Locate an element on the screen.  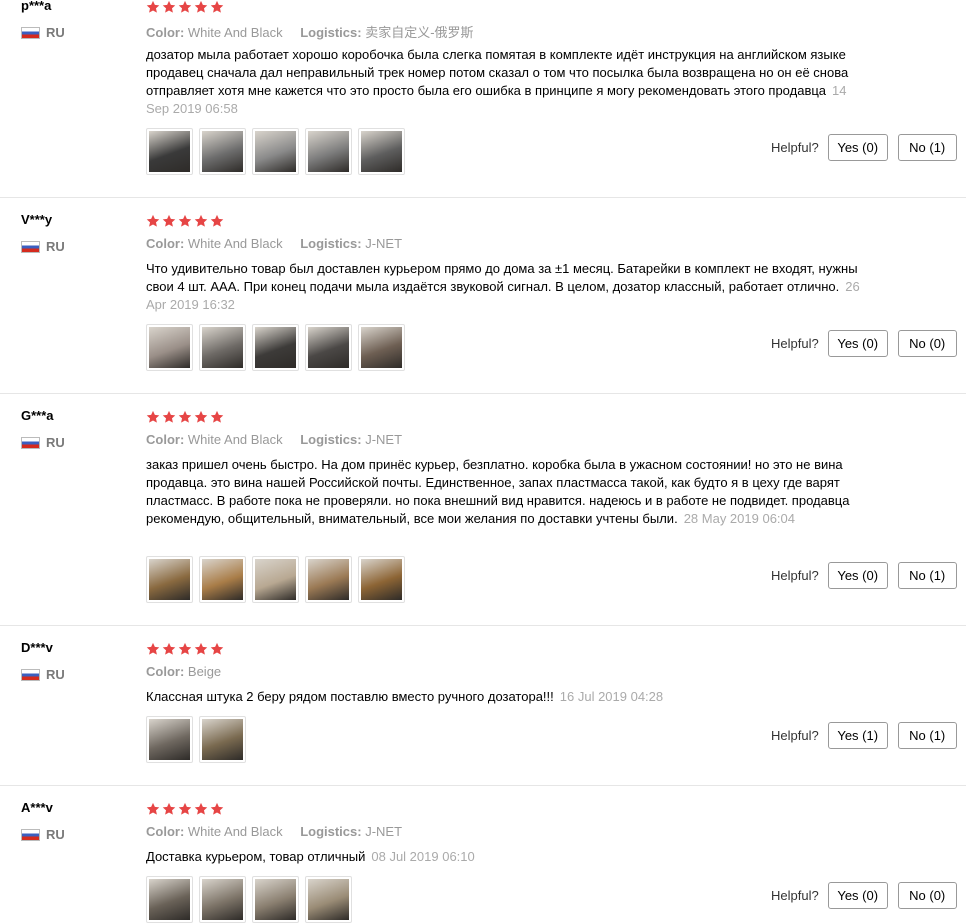
helpful-feedback: Helpful? Yes (1) No (1) is located at coordinates (864, 735).